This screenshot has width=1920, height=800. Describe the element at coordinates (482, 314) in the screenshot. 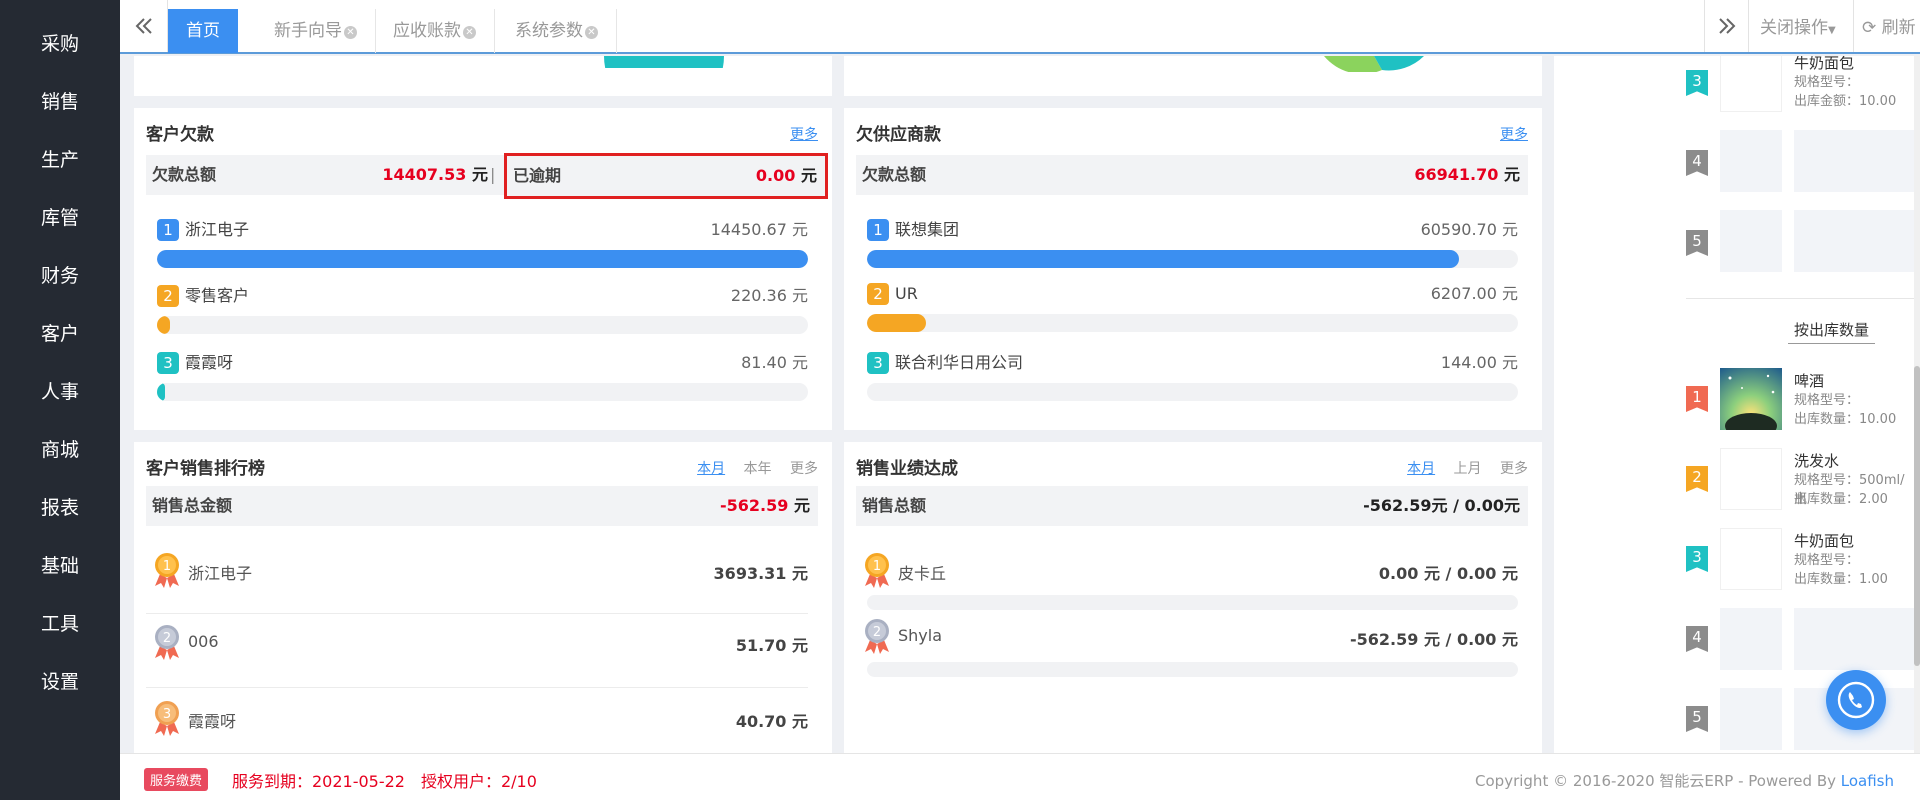

I see `list-item: 2 零售客户 220.36 元` at that location.